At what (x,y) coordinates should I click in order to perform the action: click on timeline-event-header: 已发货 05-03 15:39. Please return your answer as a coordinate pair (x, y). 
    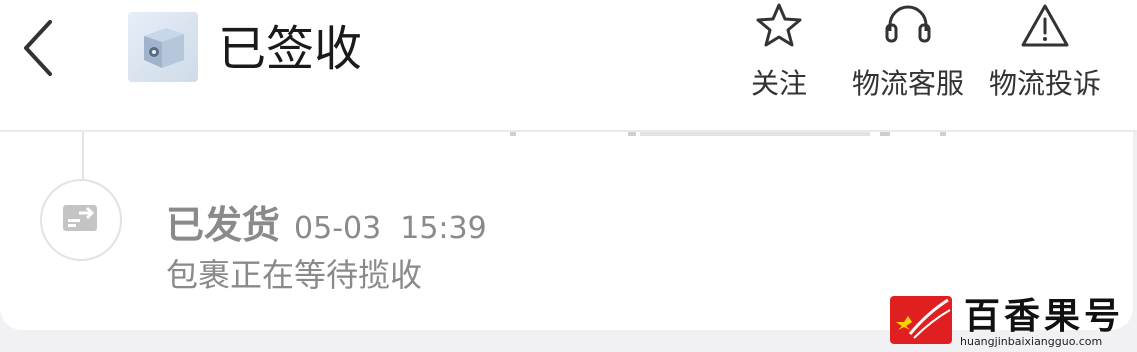
    Looking at the image, I should click on (326, 221).